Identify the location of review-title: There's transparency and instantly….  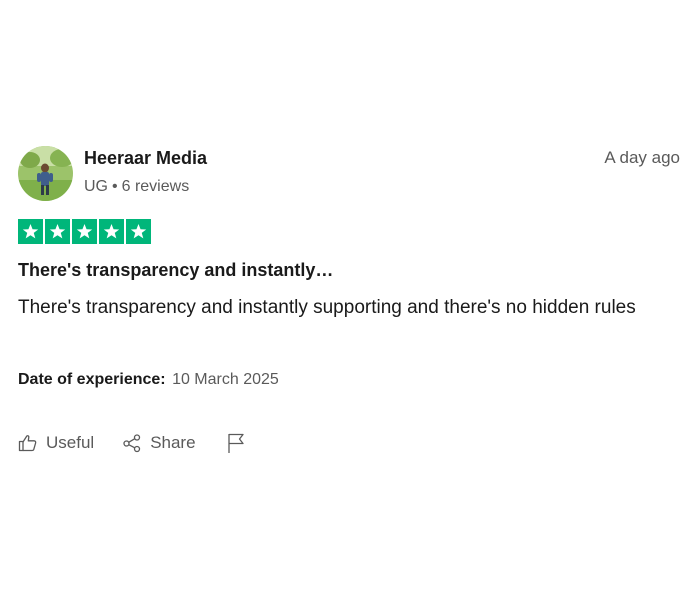
(175, 270).